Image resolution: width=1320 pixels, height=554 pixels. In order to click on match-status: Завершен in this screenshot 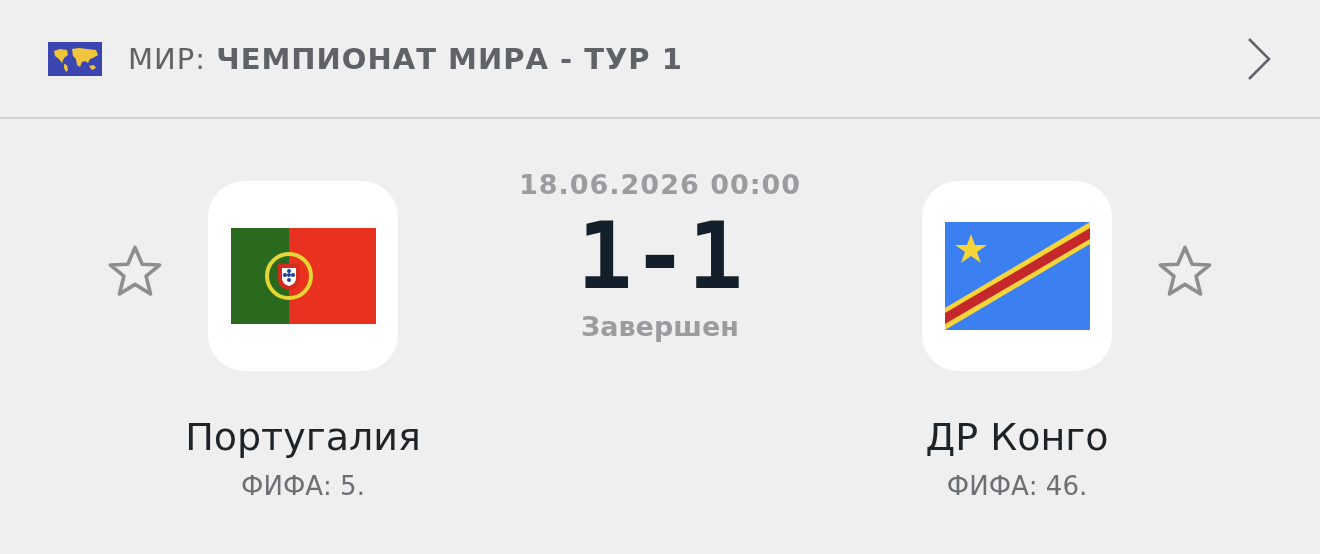, I will do `click(660, 327)`.